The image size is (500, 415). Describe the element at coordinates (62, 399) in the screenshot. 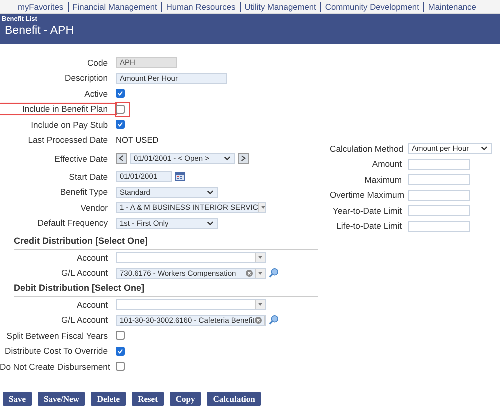

I see `action-button: Save/New` at that location.